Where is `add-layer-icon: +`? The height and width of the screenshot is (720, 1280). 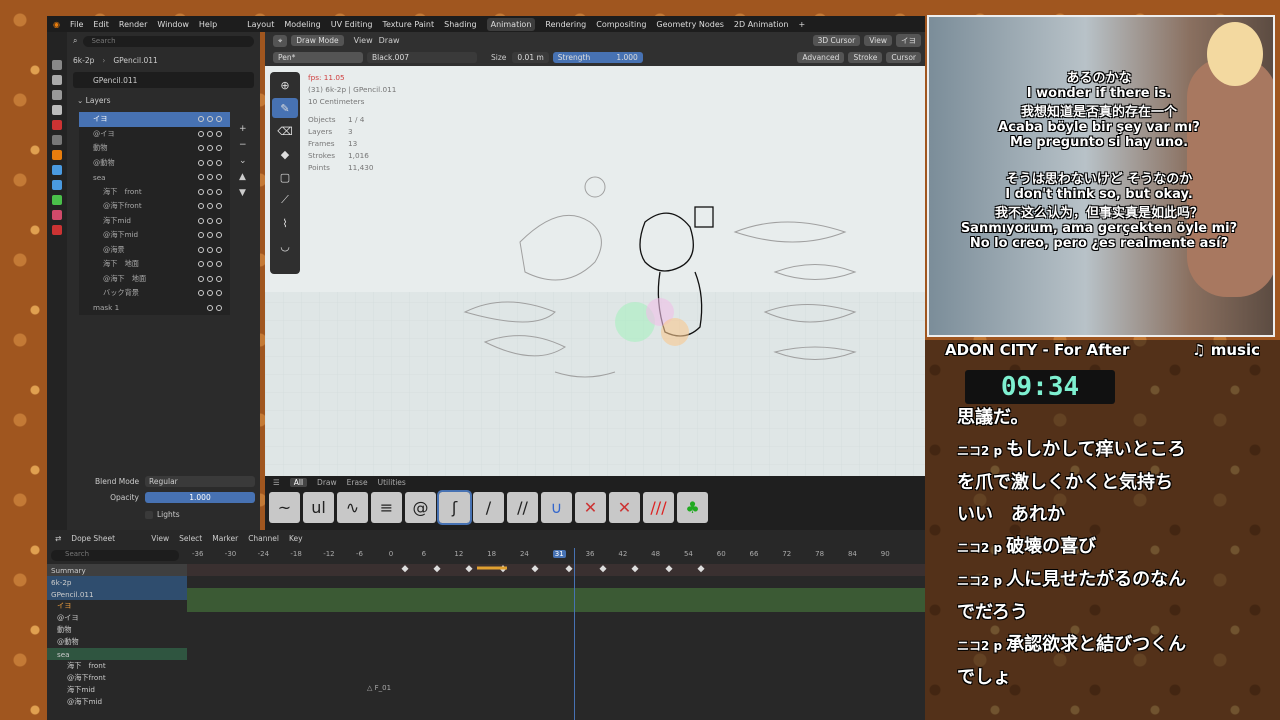 add-layer-icon: + is located at coordinates (243, 129).